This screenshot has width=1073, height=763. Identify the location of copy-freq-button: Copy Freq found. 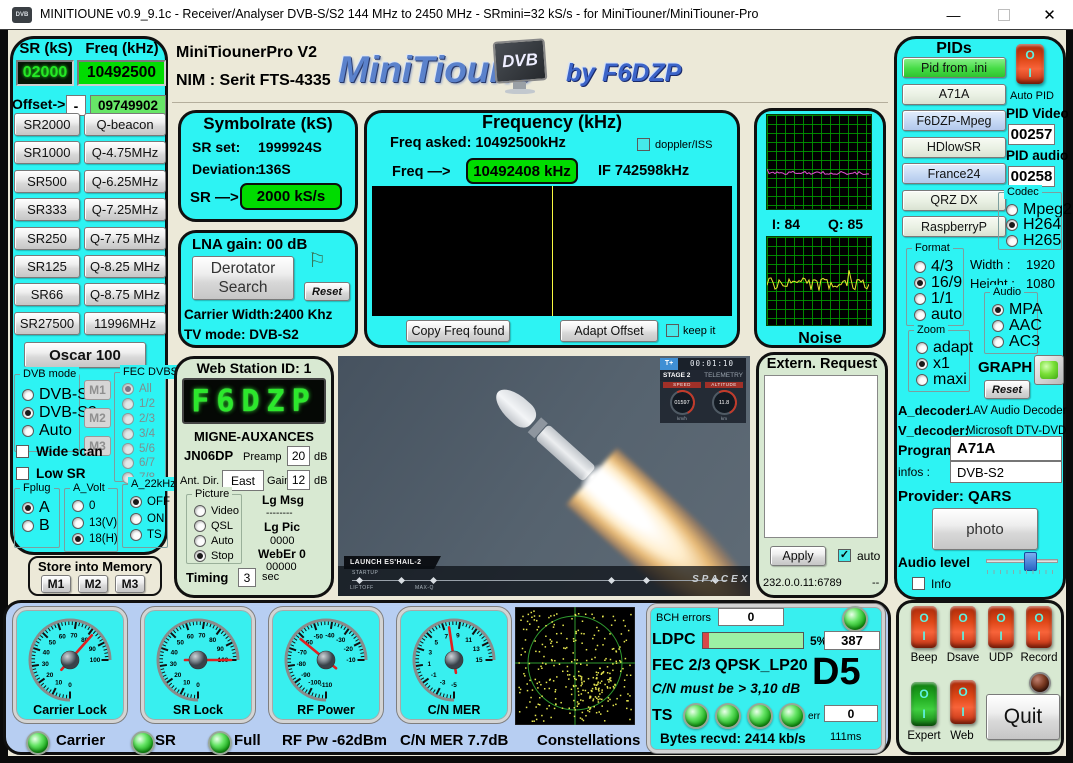
(458, 331).